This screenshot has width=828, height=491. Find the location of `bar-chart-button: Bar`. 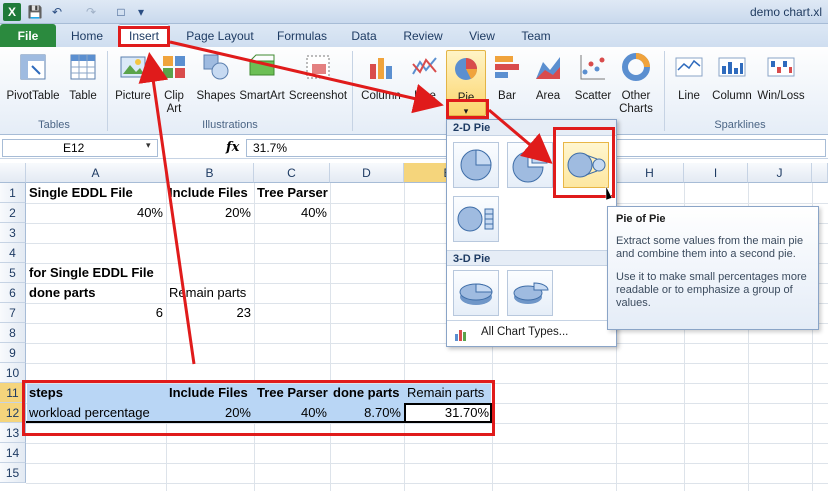

bar-chart-button: Bar is located at coordinates (507, 77).